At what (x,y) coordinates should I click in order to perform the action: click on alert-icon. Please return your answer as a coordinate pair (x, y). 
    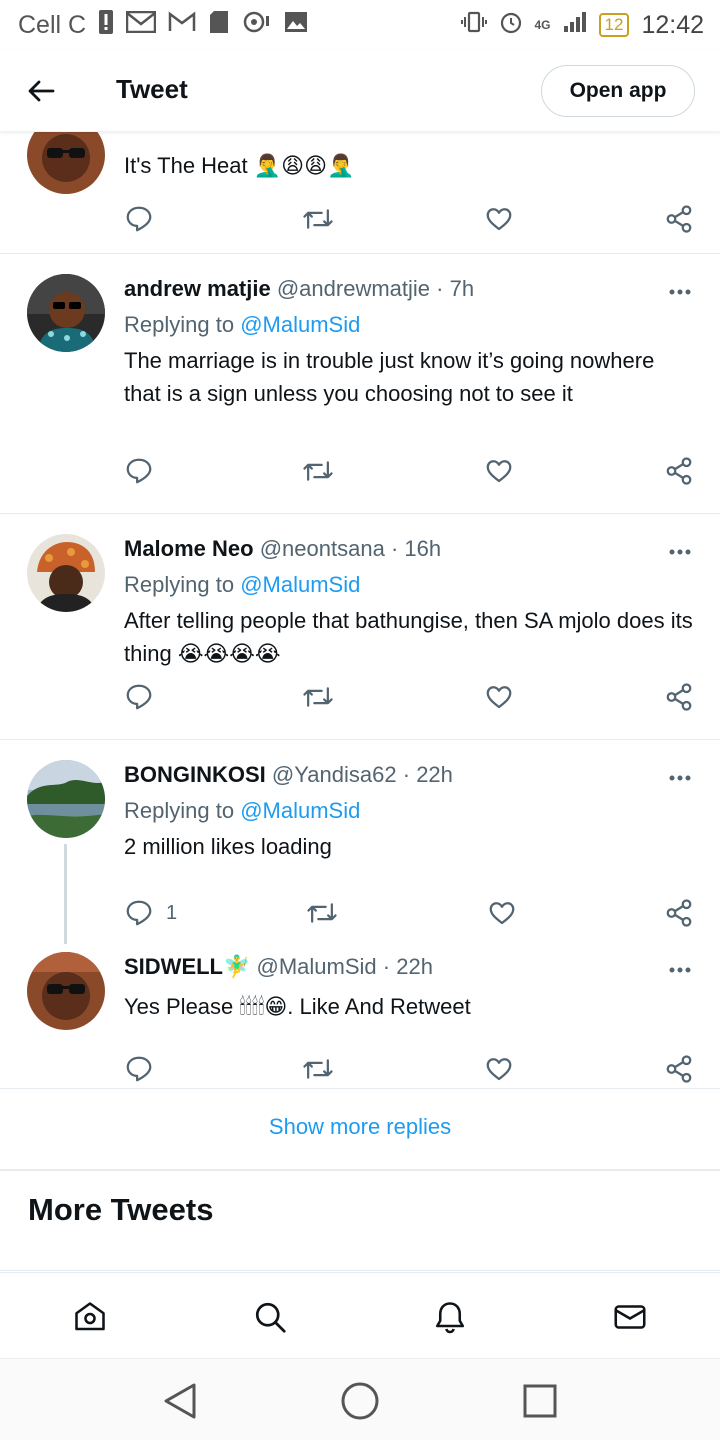
    Looking at the image, I should click on (106, 25).